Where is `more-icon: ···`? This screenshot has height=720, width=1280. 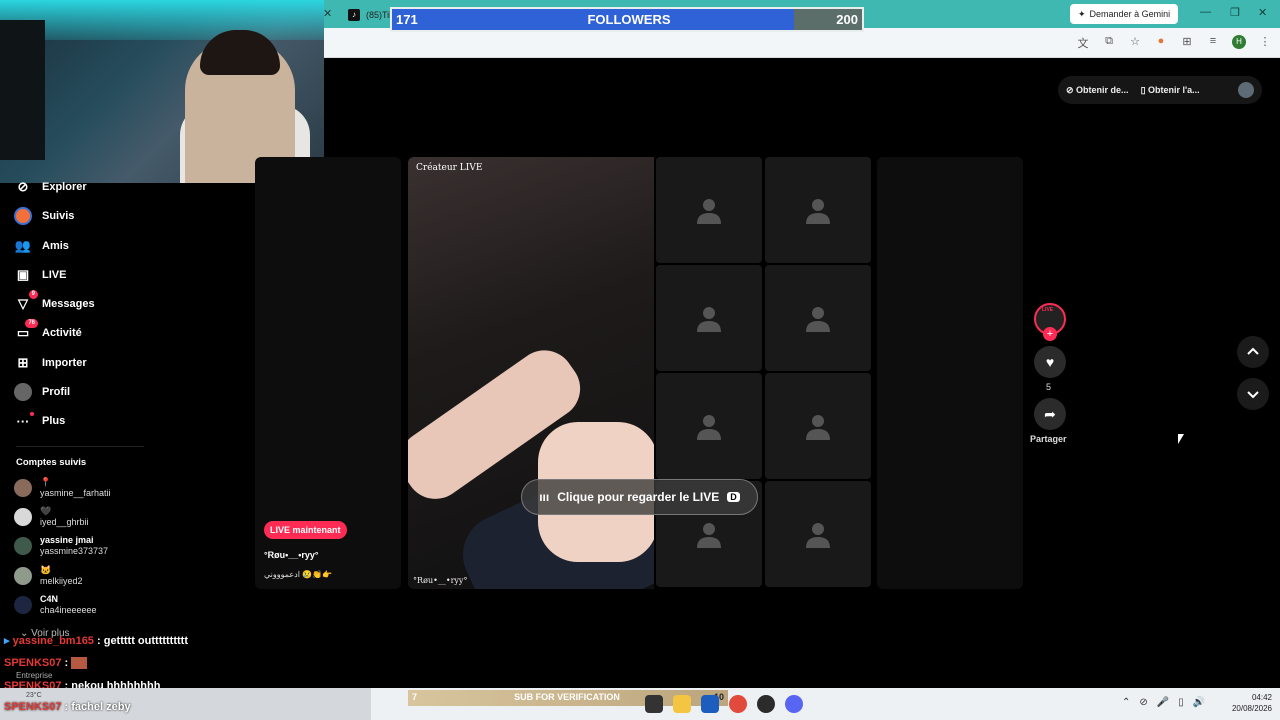
more-icon: ··· is located at coordinates (24, 421).